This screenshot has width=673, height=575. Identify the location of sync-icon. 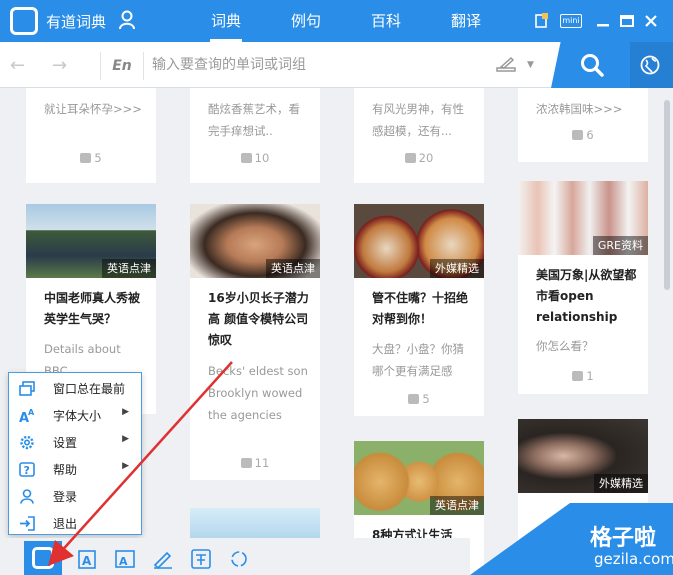
(239, 559).